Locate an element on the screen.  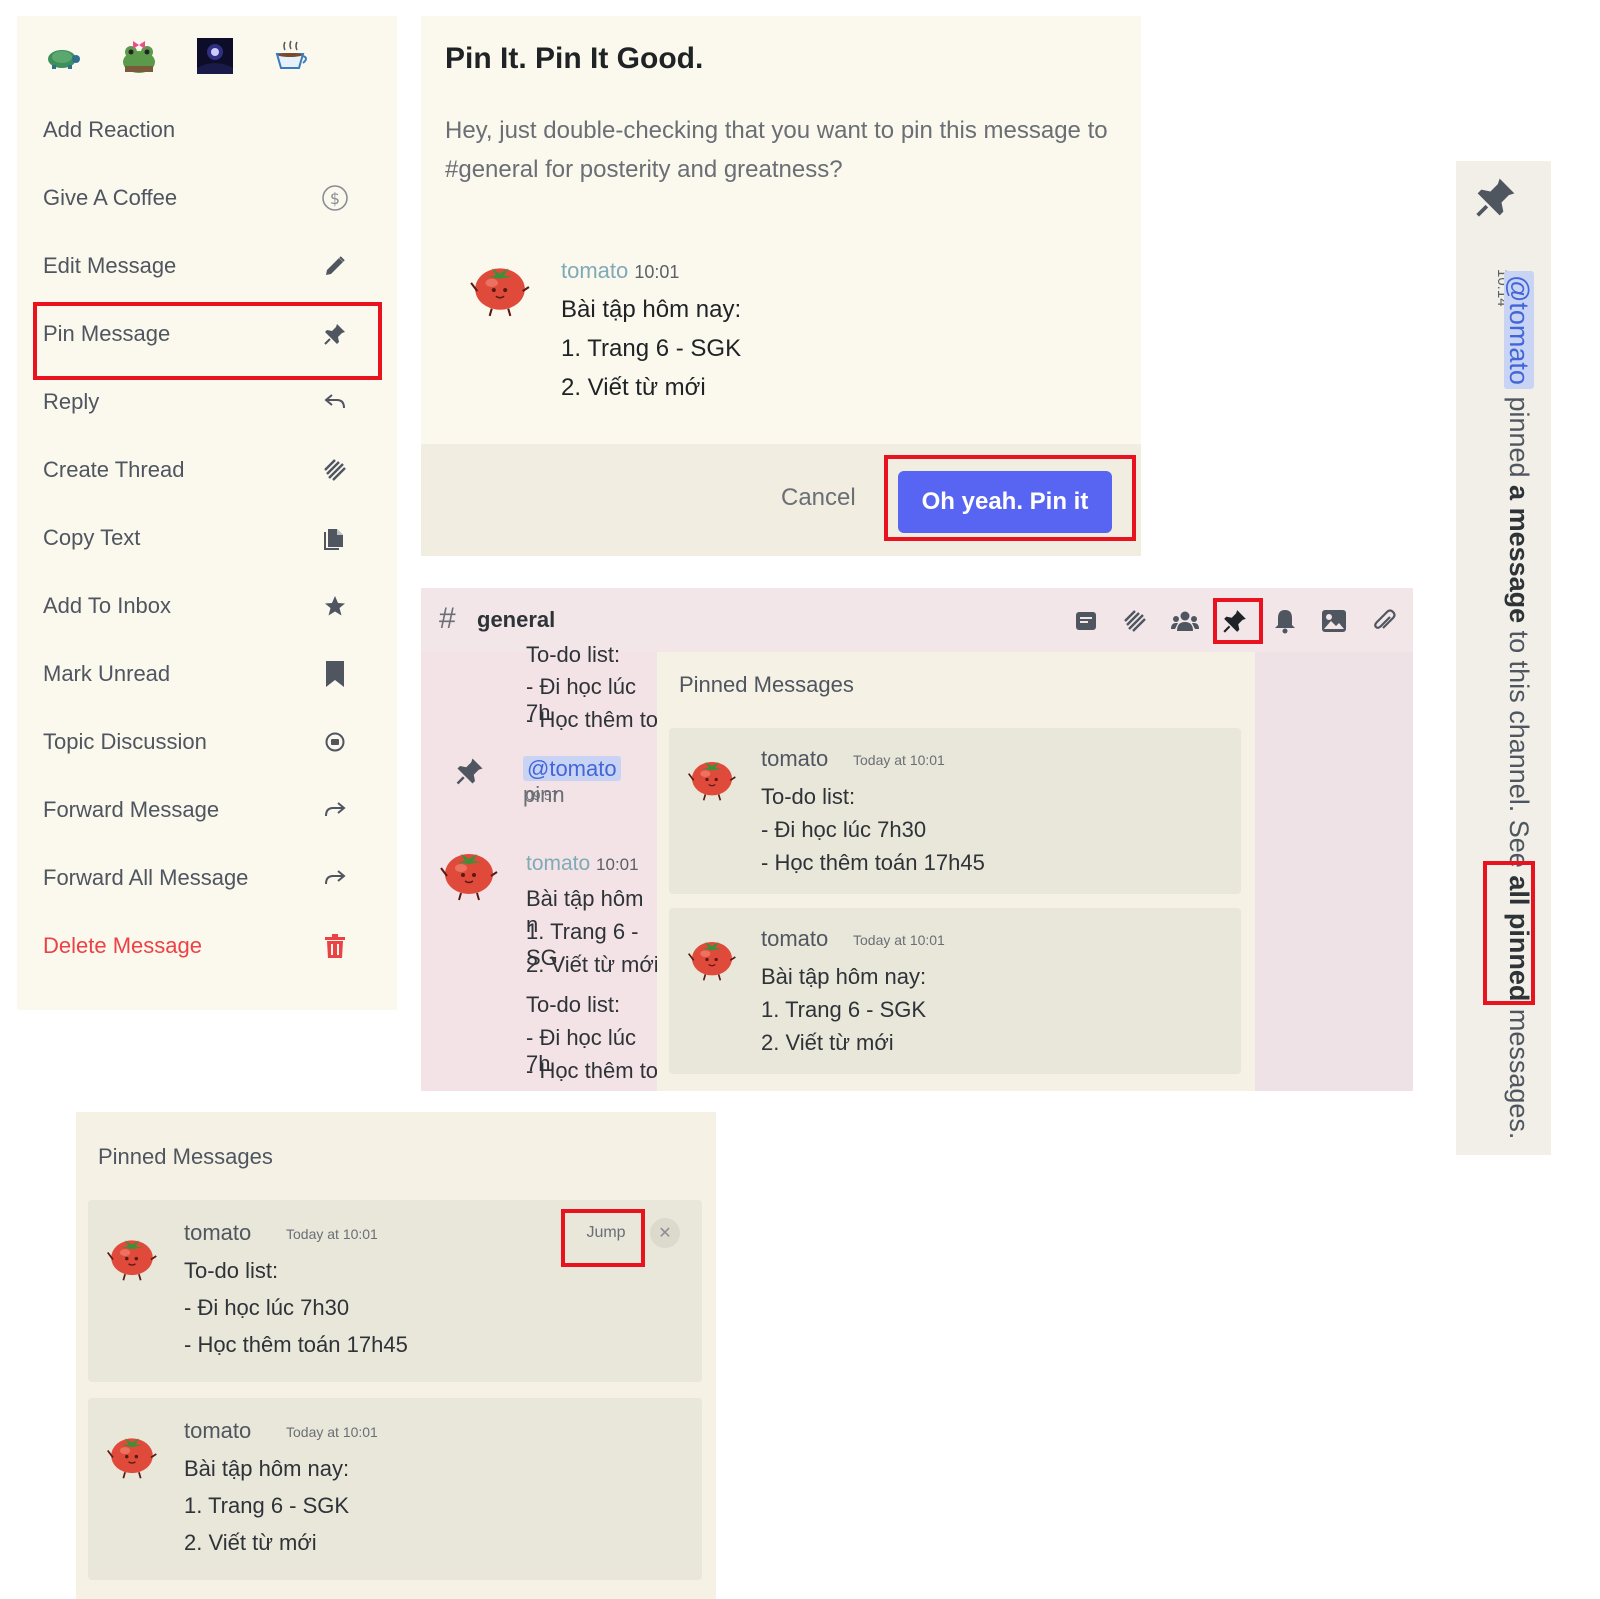
frog-with-bow-emoji-icon is located at coordinates (139, 56).